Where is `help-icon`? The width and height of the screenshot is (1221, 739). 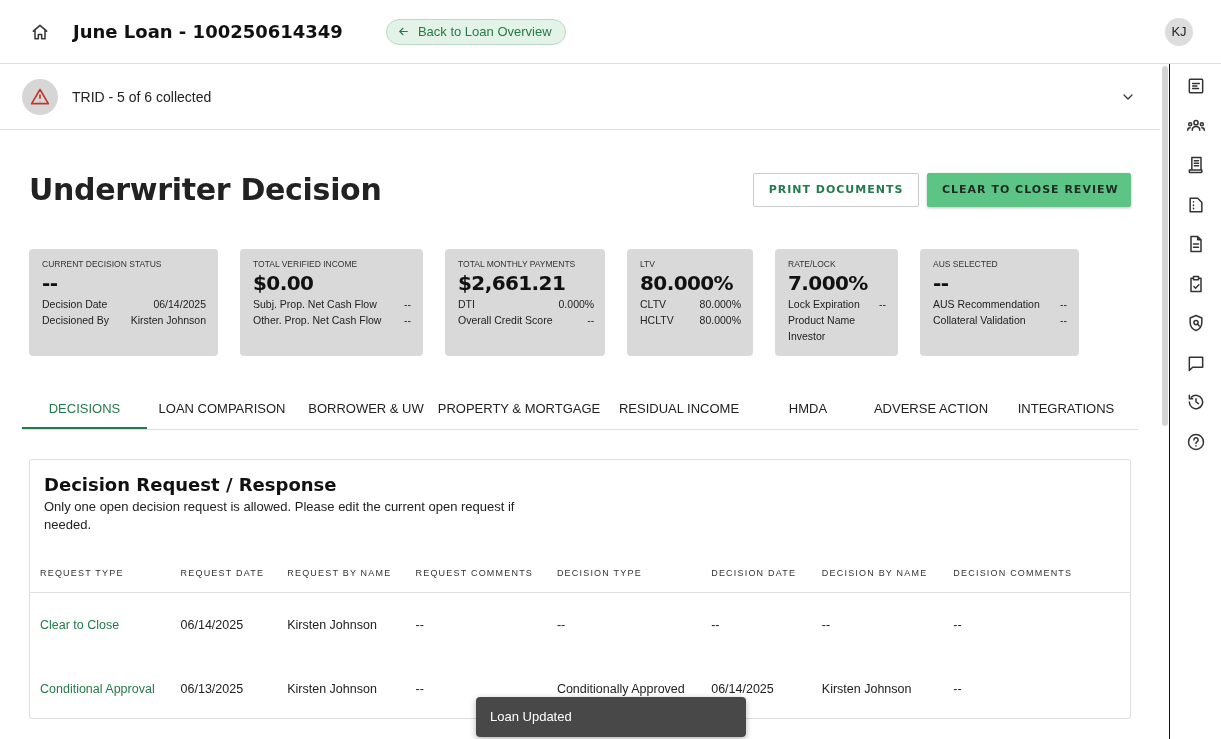 help-icon is located at coordinates (1195, 441).